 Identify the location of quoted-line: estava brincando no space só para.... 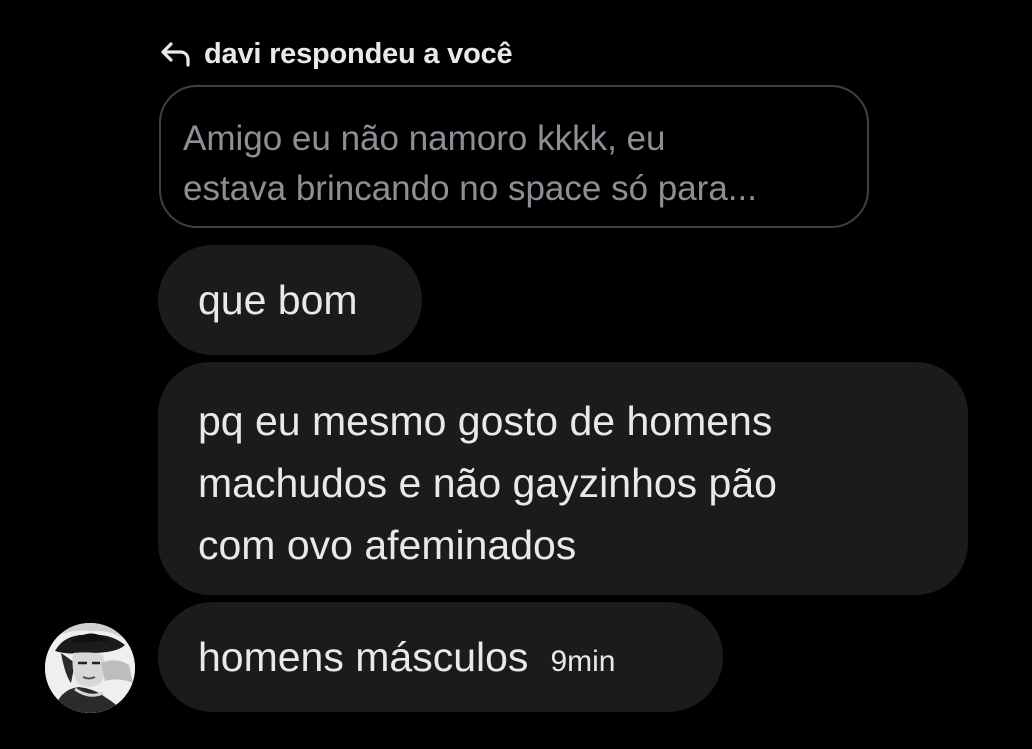
(470, 188).